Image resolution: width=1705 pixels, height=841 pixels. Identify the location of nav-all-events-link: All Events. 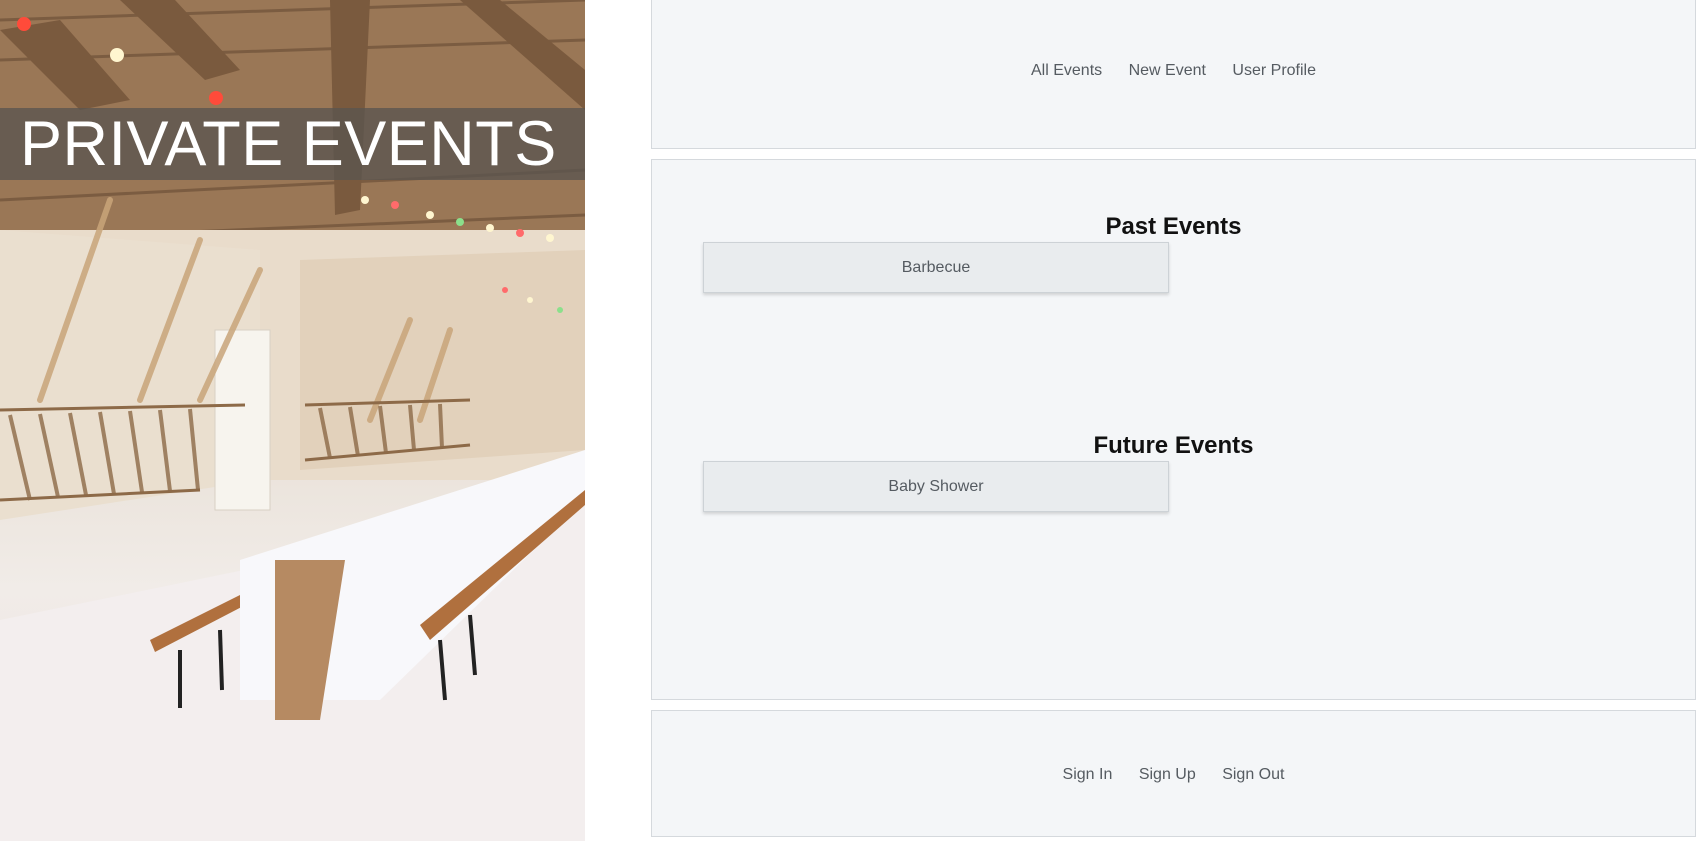
(1066, 70).